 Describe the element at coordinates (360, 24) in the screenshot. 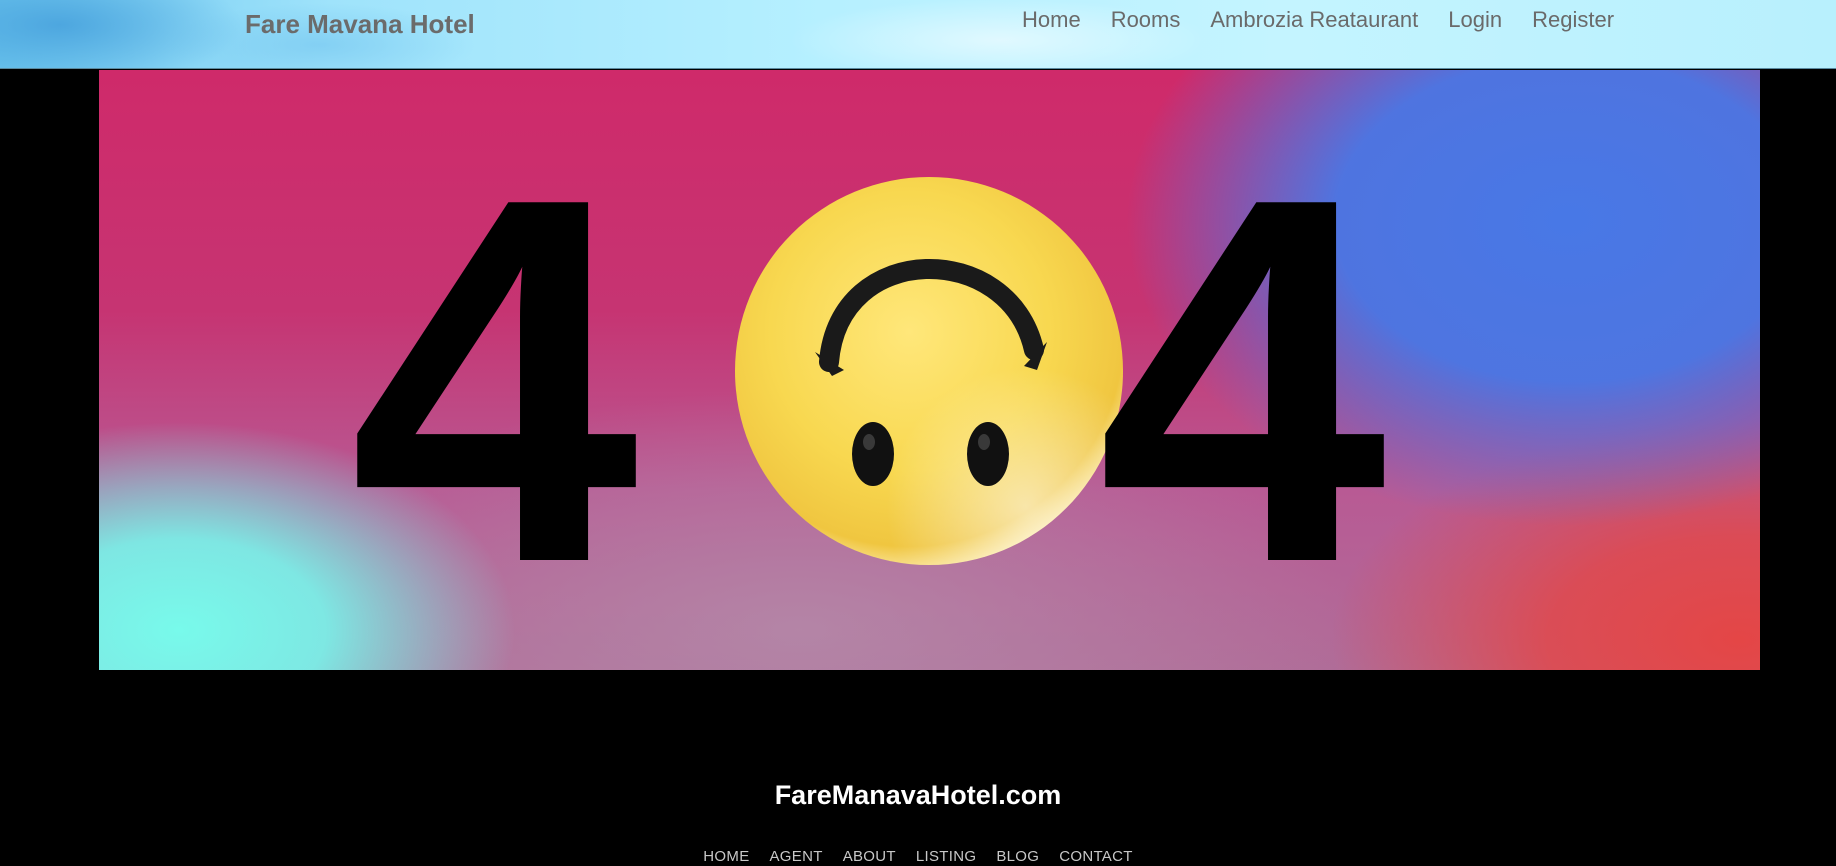

I see `brand-logo-link: Fare Mavana Hotel` at that location.